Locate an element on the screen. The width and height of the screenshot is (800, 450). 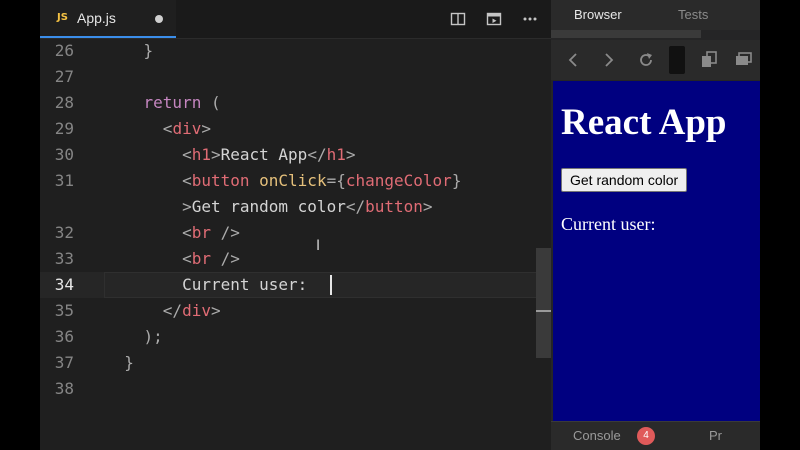
code-token: onClick is located at coordinates (293, 180).